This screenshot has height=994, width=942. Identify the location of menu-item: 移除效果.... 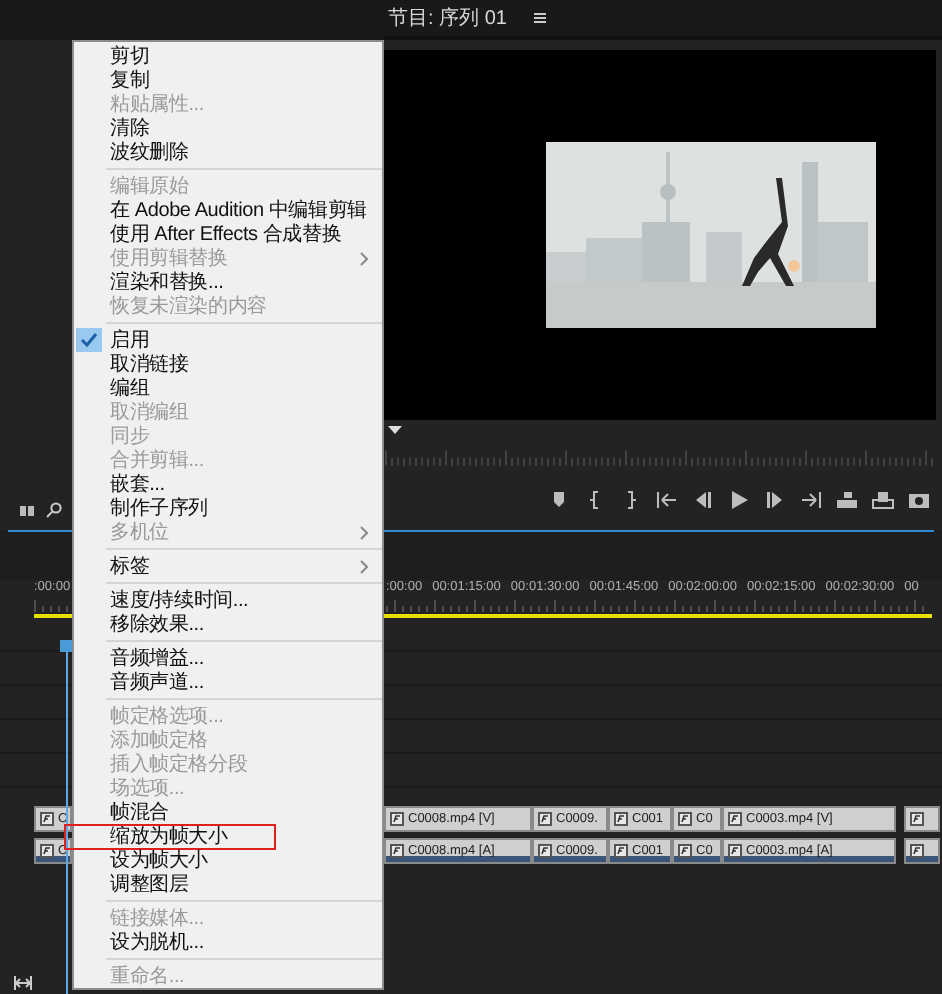
(228, 624).